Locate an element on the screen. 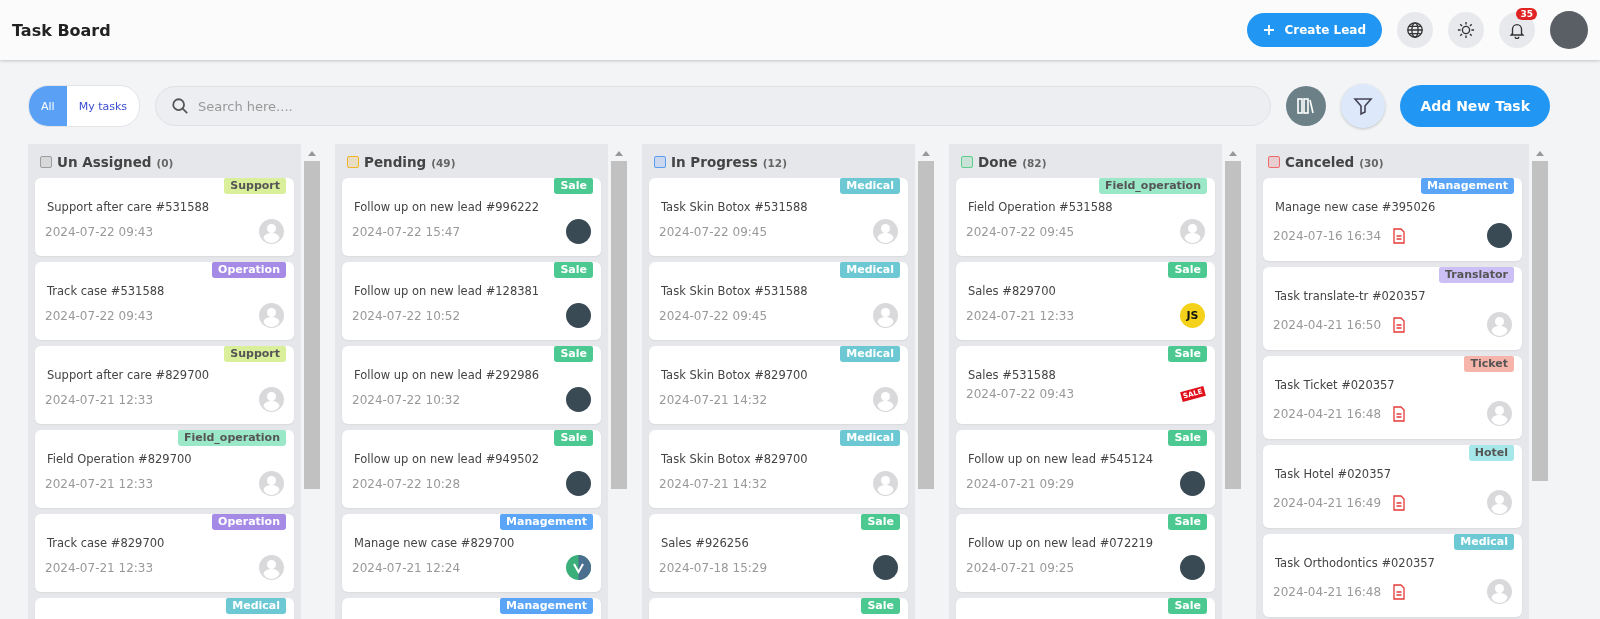 The height and width of the screenshot is (619, 1600). v-logo-icon is located at coordinates (578, 567).